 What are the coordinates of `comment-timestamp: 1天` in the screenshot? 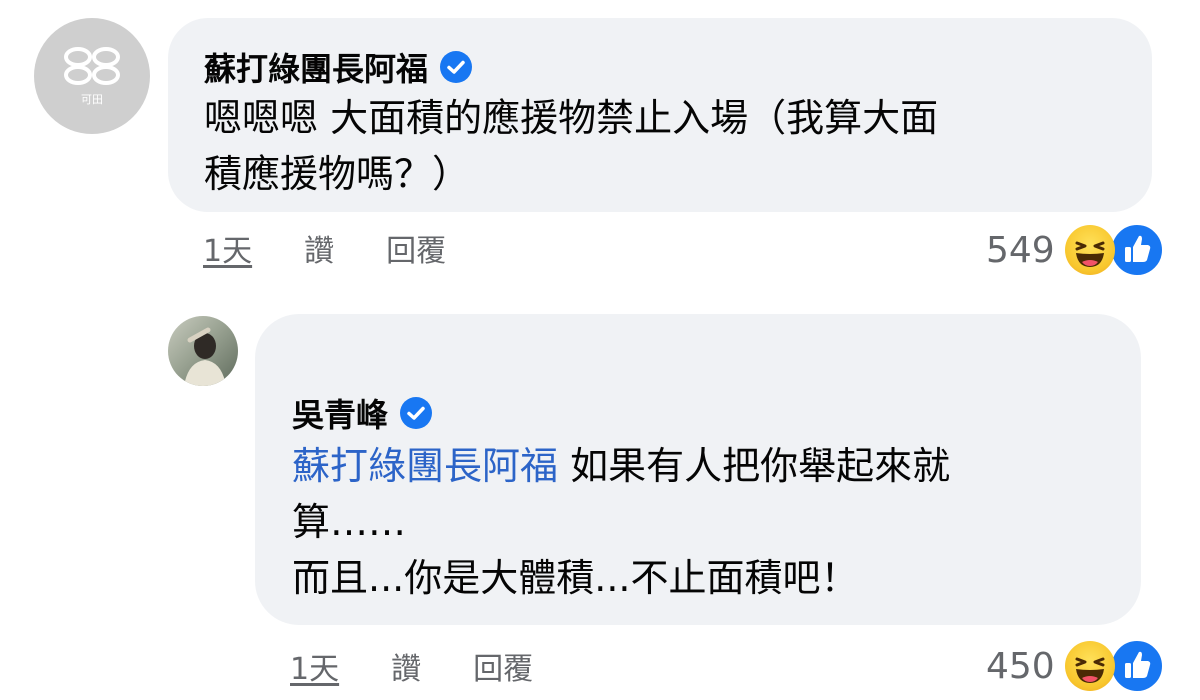 It's located at (227, 248).